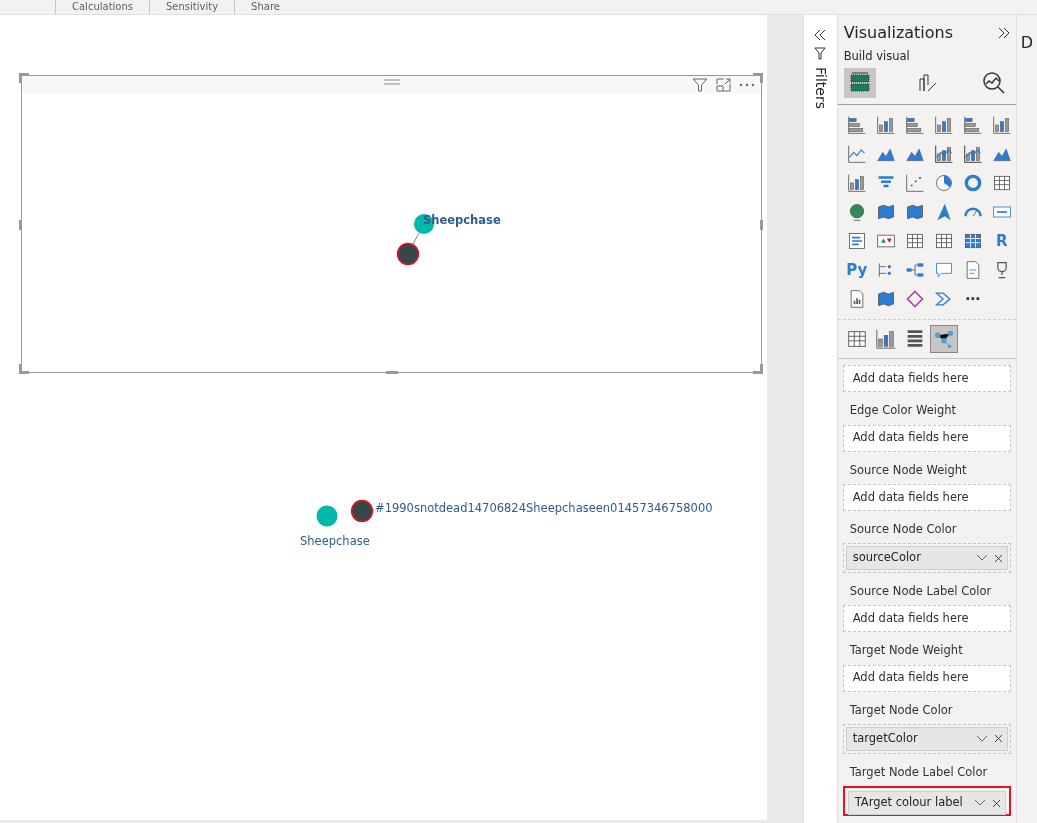 Image resolution: width=1037 pixels, height=823 pixels. I want to click on field-well-label: Edge Color Weight, so click(902, 411).